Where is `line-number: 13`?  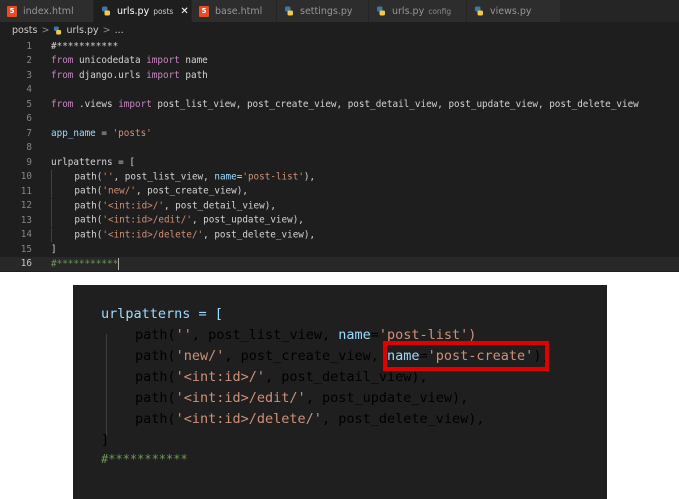
line-number: 13 is located at coordinates (26, 220).